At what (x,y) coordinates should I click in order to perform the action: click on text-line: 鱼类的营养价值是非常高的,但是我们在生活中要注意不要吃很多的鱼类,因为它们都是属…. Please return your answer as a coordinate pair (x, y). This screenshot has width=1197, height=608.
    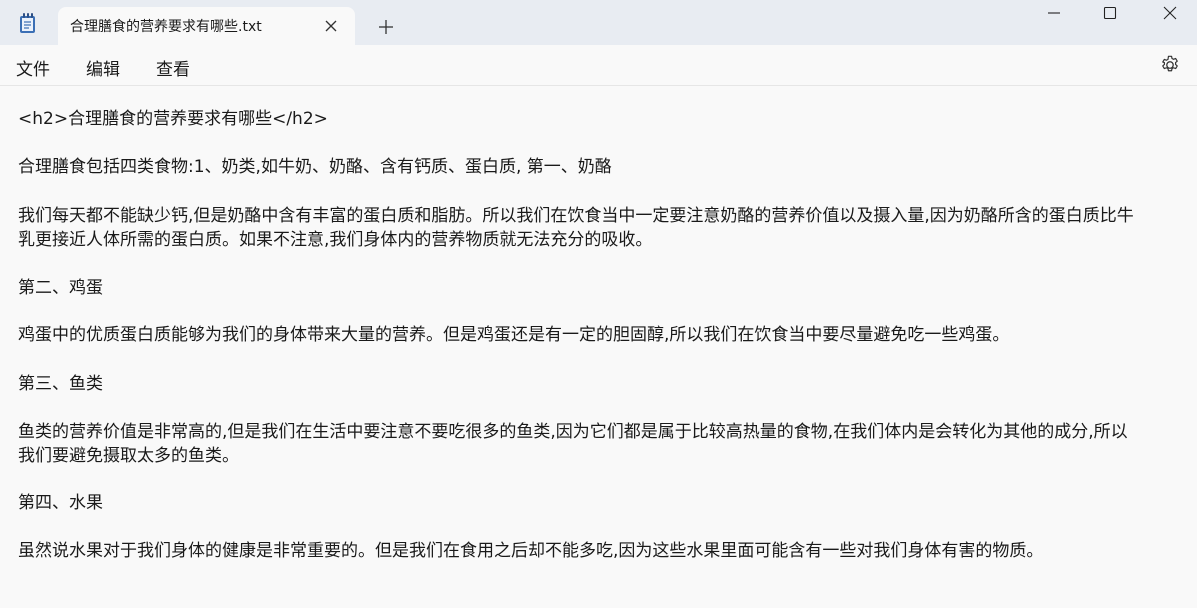
    Looking at the image, I should click on (573, 432).